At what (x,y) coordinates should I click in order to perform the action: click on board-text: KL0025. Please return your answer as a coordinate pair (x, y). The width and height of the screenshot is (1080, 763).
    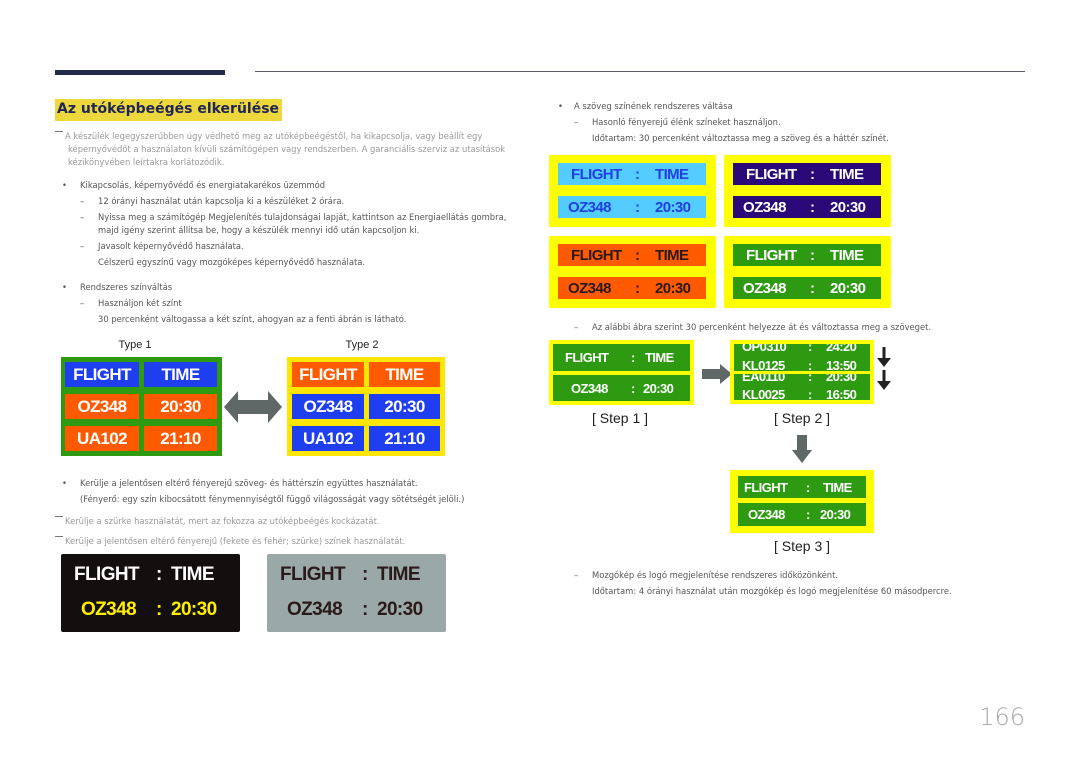
    Looking at the image, I should click on (763, 393).